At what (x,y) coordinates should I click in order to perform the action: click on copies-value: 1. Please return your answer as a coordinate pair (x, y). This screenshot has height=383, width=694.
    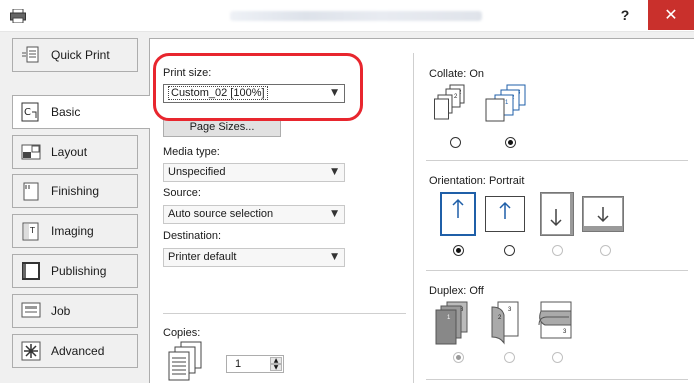
    Looking at the image, I should click on (238, 364).